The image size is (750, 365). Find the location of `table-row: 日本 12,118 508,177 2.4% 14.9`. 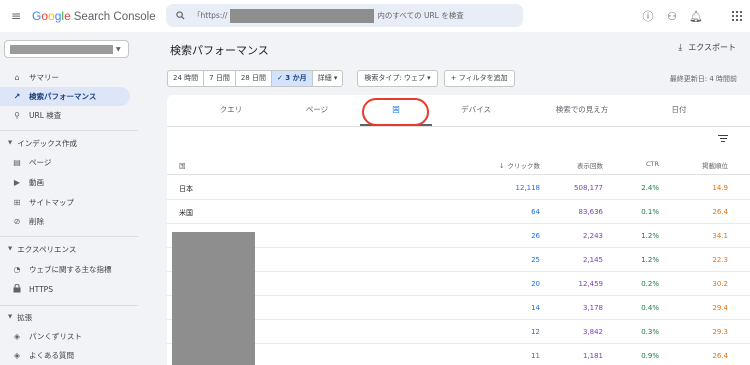

table-row: 日本 12,118 508,177 2.4% 14.9 is located at coordinates (458, 188).